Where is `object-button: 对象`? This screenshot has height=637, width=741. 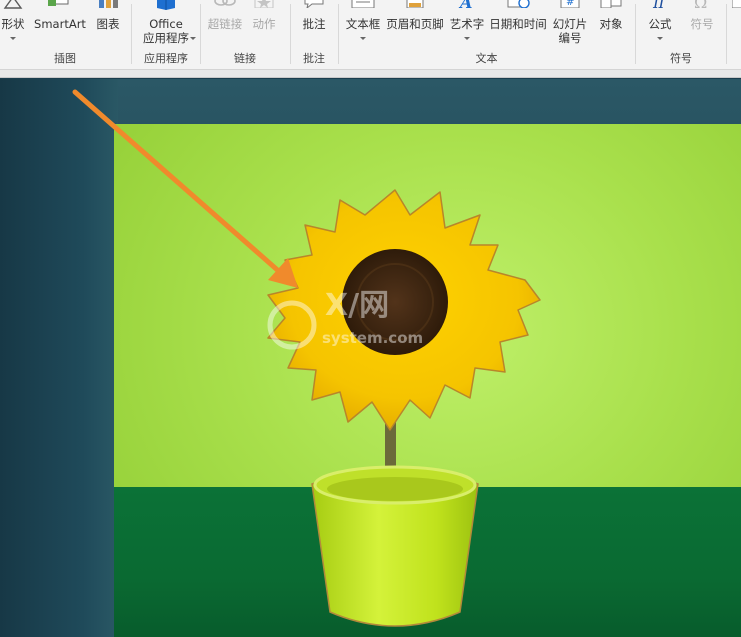
object-button: 对象 is located at coordinates (611, 26).